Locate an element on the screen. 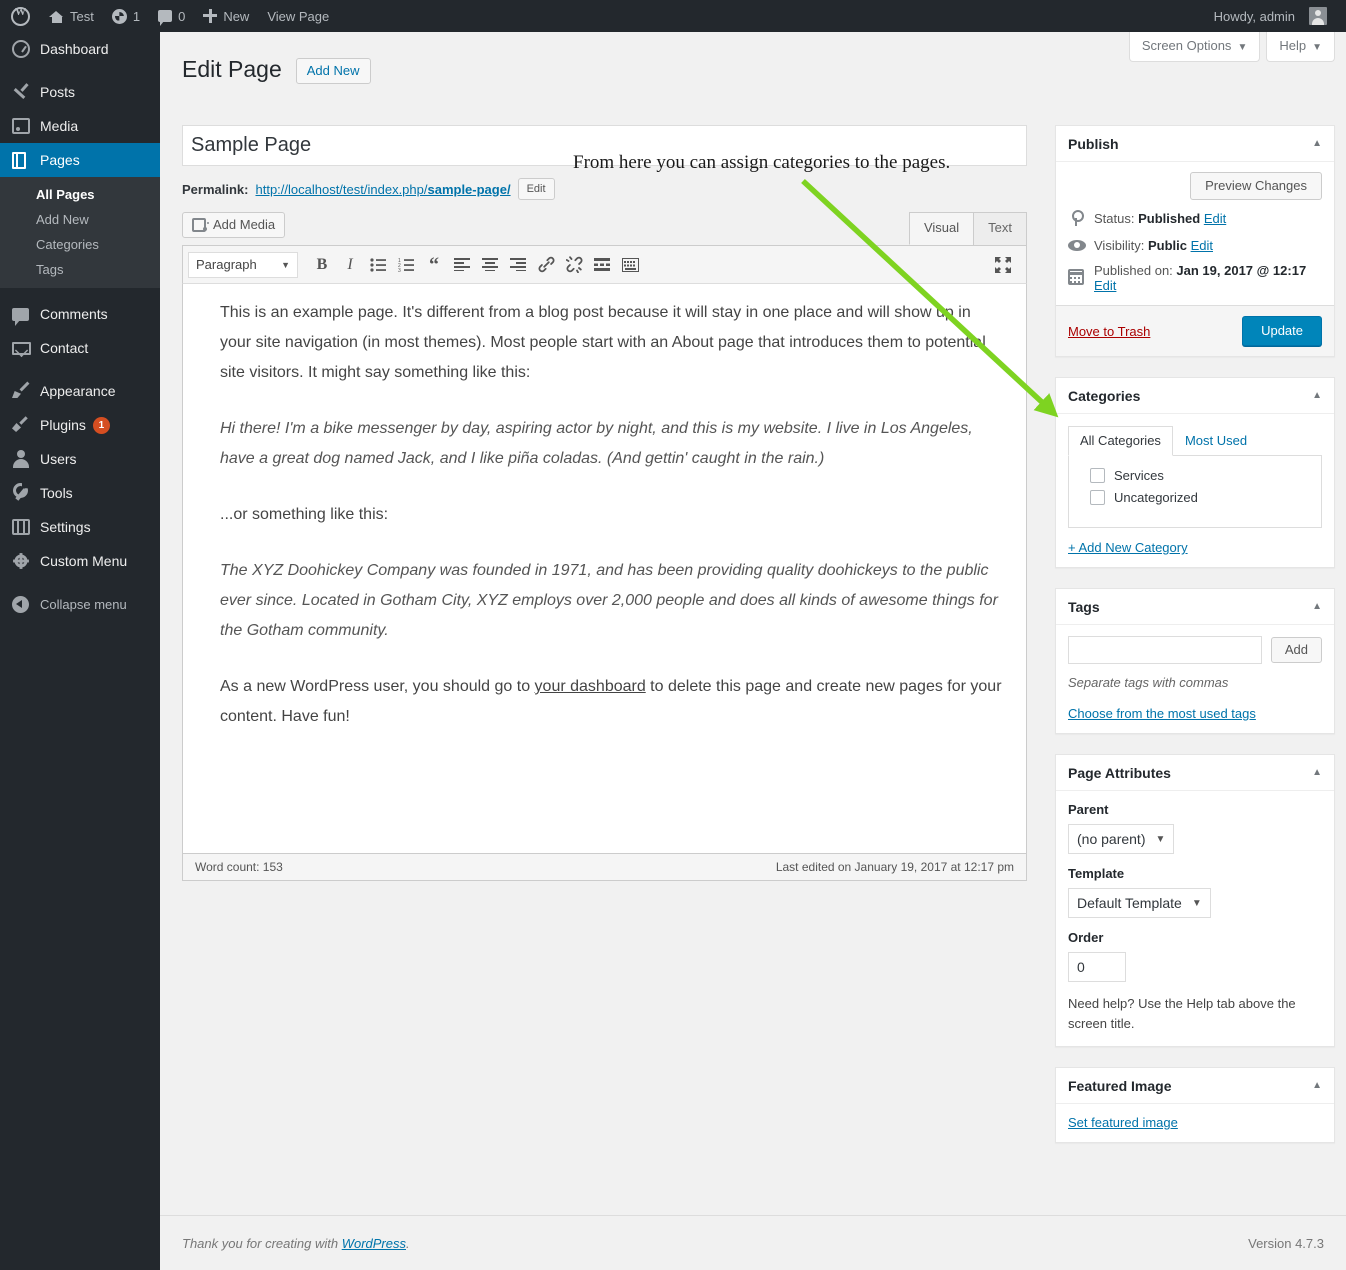 The width and height of the screenshot is (1346, 1270). wordpress-link: WordPress is located at coordinates (374, 1243).